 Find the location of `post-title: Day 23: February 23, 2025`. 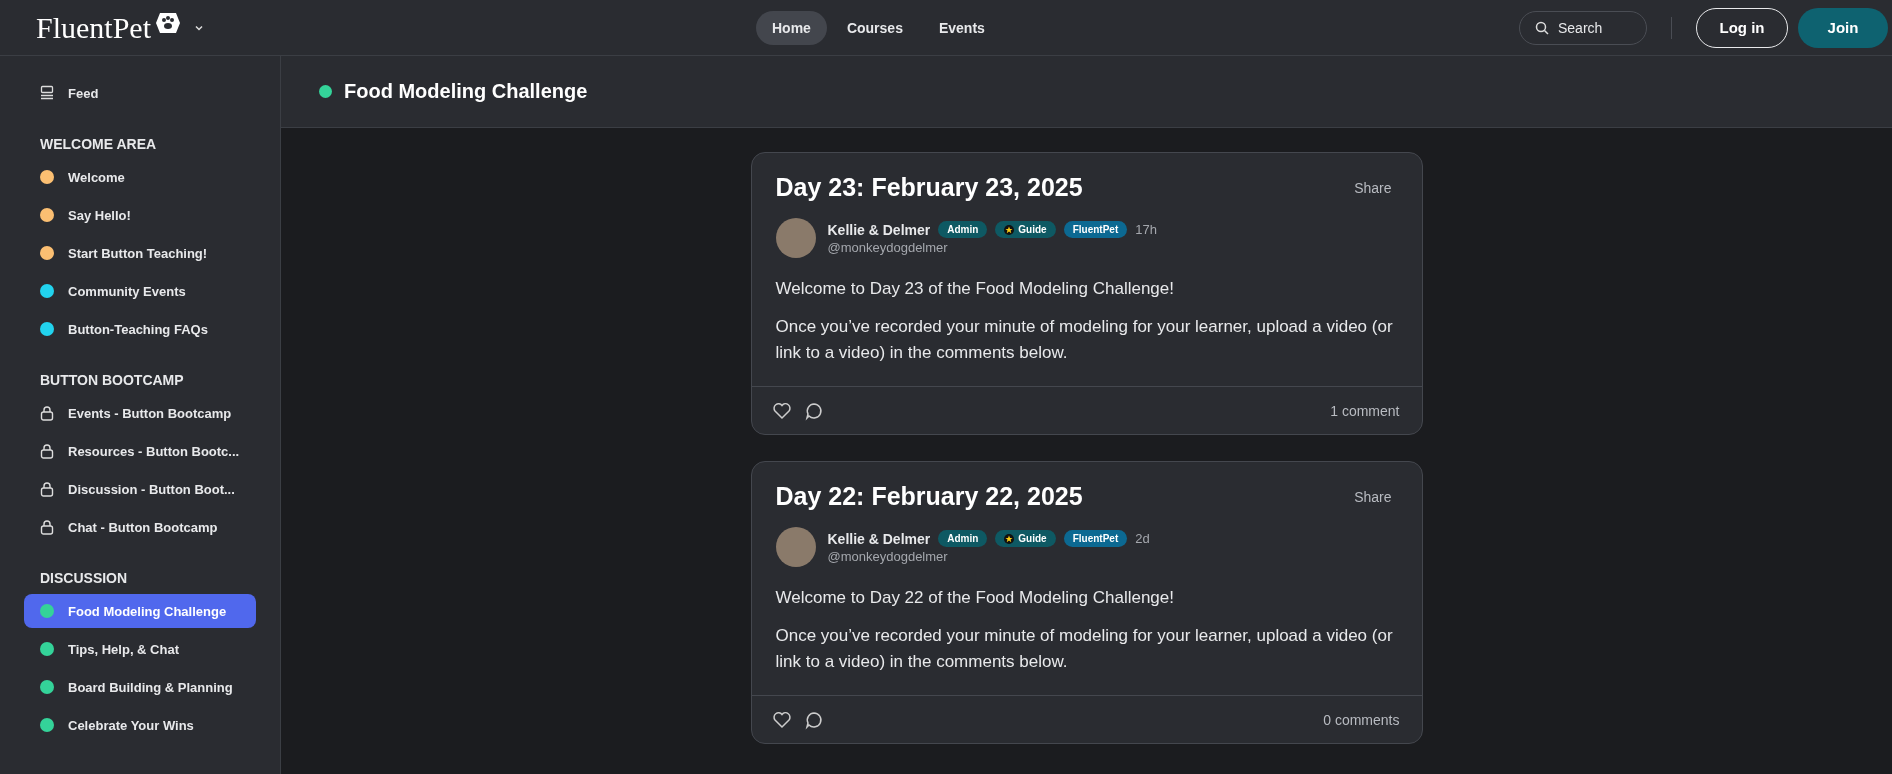

post-title: Day 23: February 23, 2025 is located at coordinates (929, 187).